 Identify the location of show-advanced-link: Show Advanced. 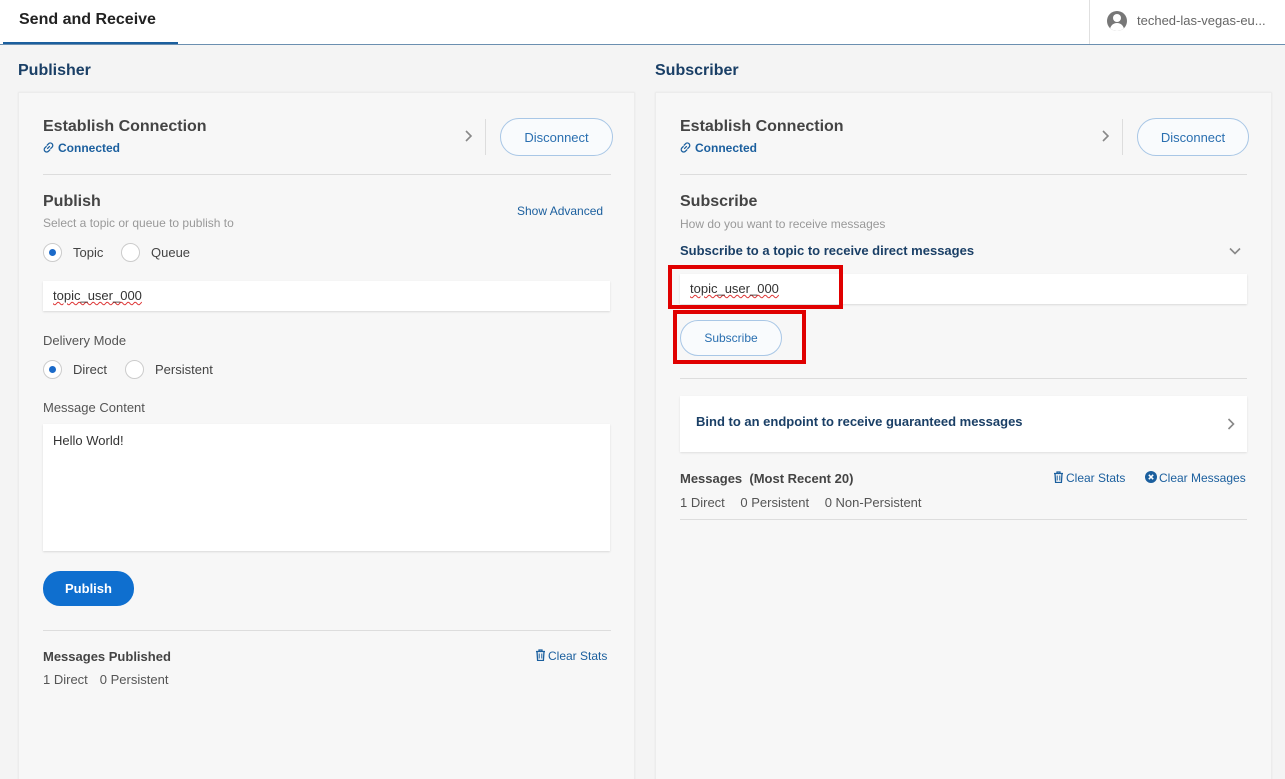
(560, 211).